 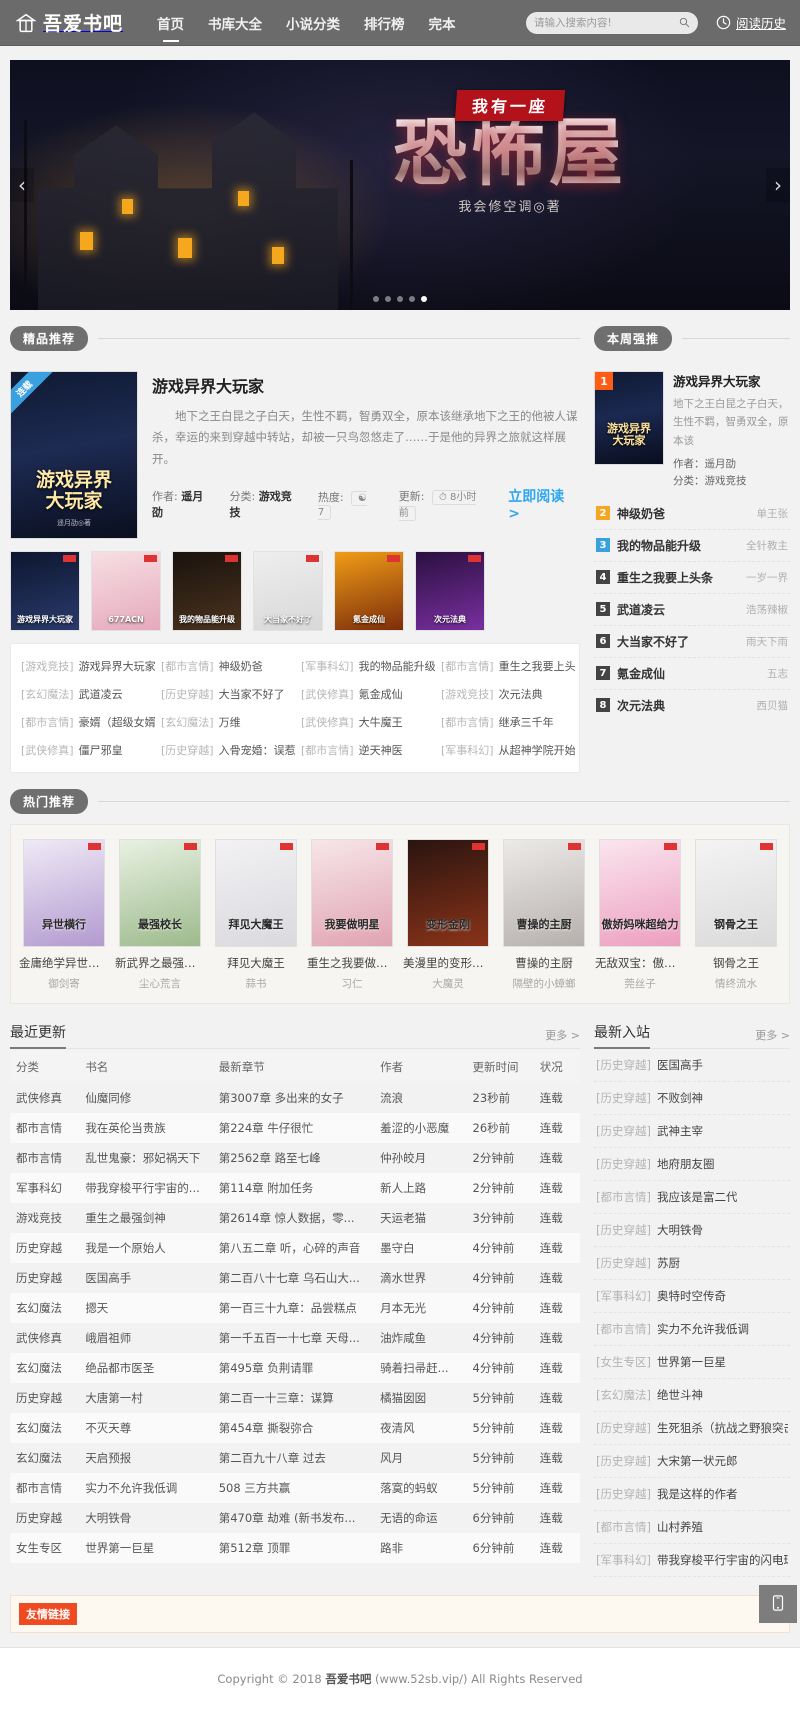 I want to click on weekly-rank-title: 次元法典, so click(x=683, y=705).